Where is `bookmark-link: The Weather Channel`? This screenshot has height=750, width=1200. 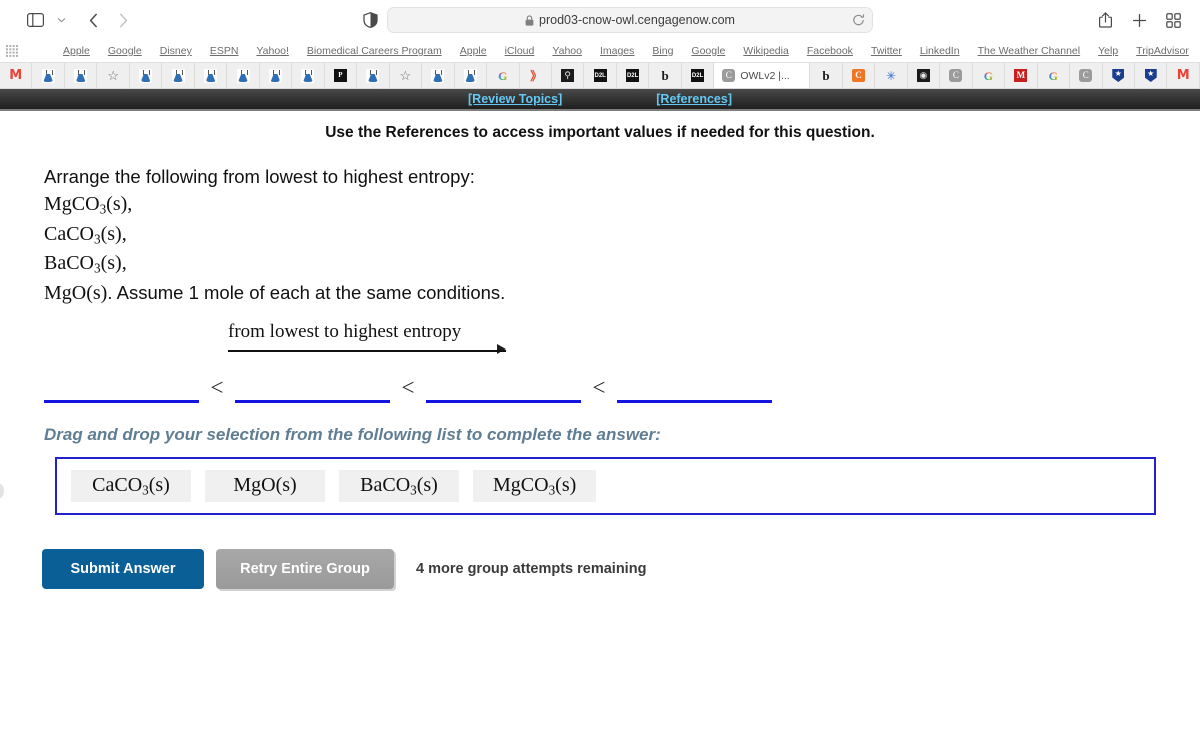
bookmark-link: The Weather Channel is located at coordinates (1029, 51).